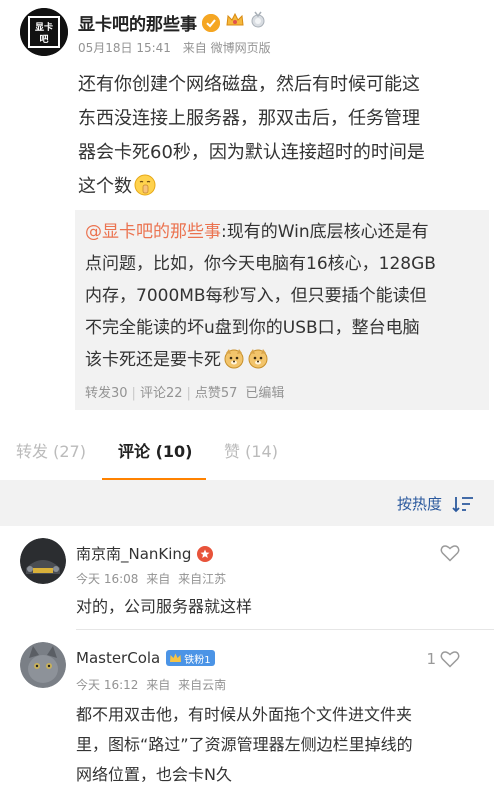 The height and width of the screenshot is (800, 494). What do you see at coordinates (244, 714) in the screenshot?
I see `comment-text-line: 都不用双击他，有时候从外面拖个文件进文件夹` at bounding box center [244, 714].